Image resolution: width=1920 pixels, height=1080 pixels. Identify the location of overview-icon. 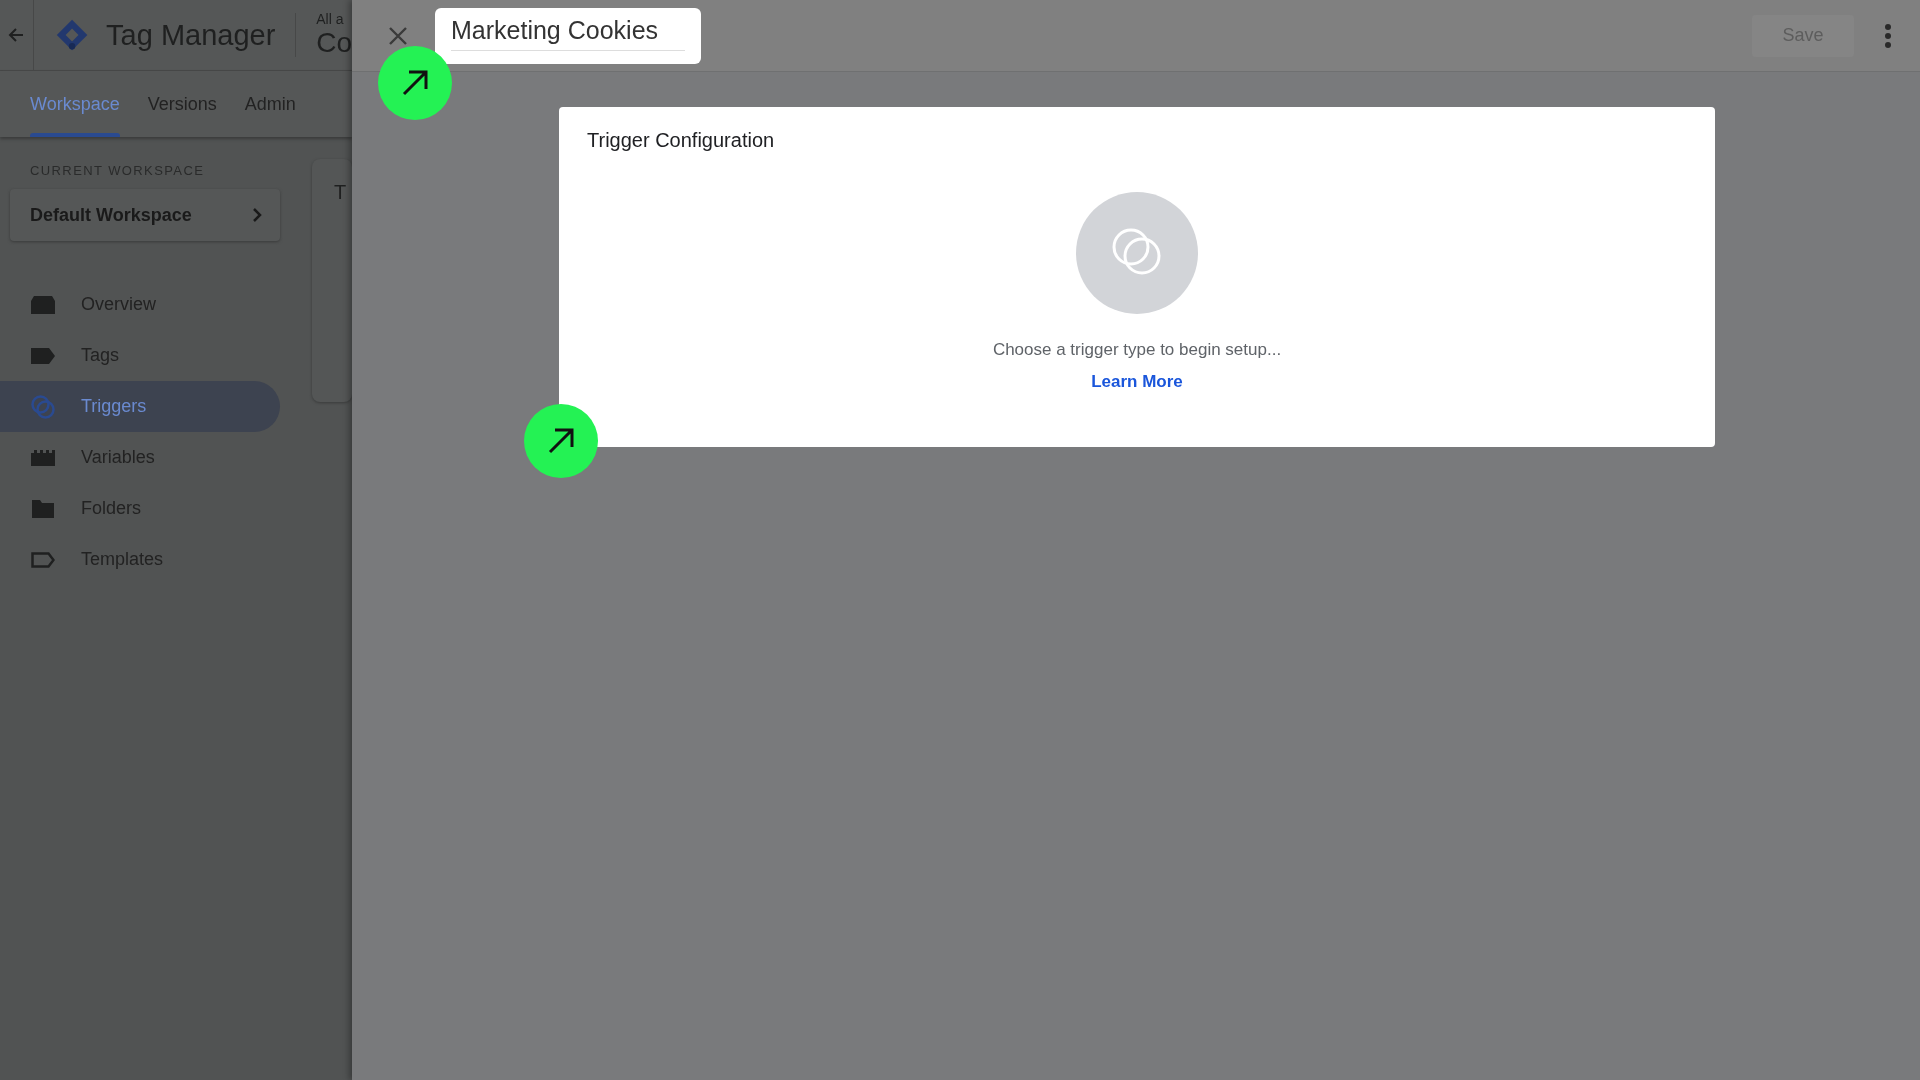
(43, 304).